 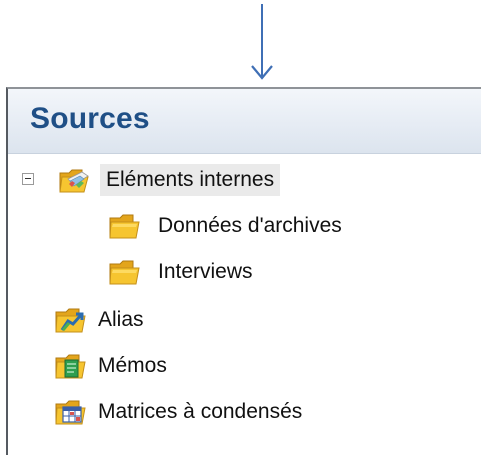 I want to click on tree-item-alias: Alias, so click(x=102, y=320).